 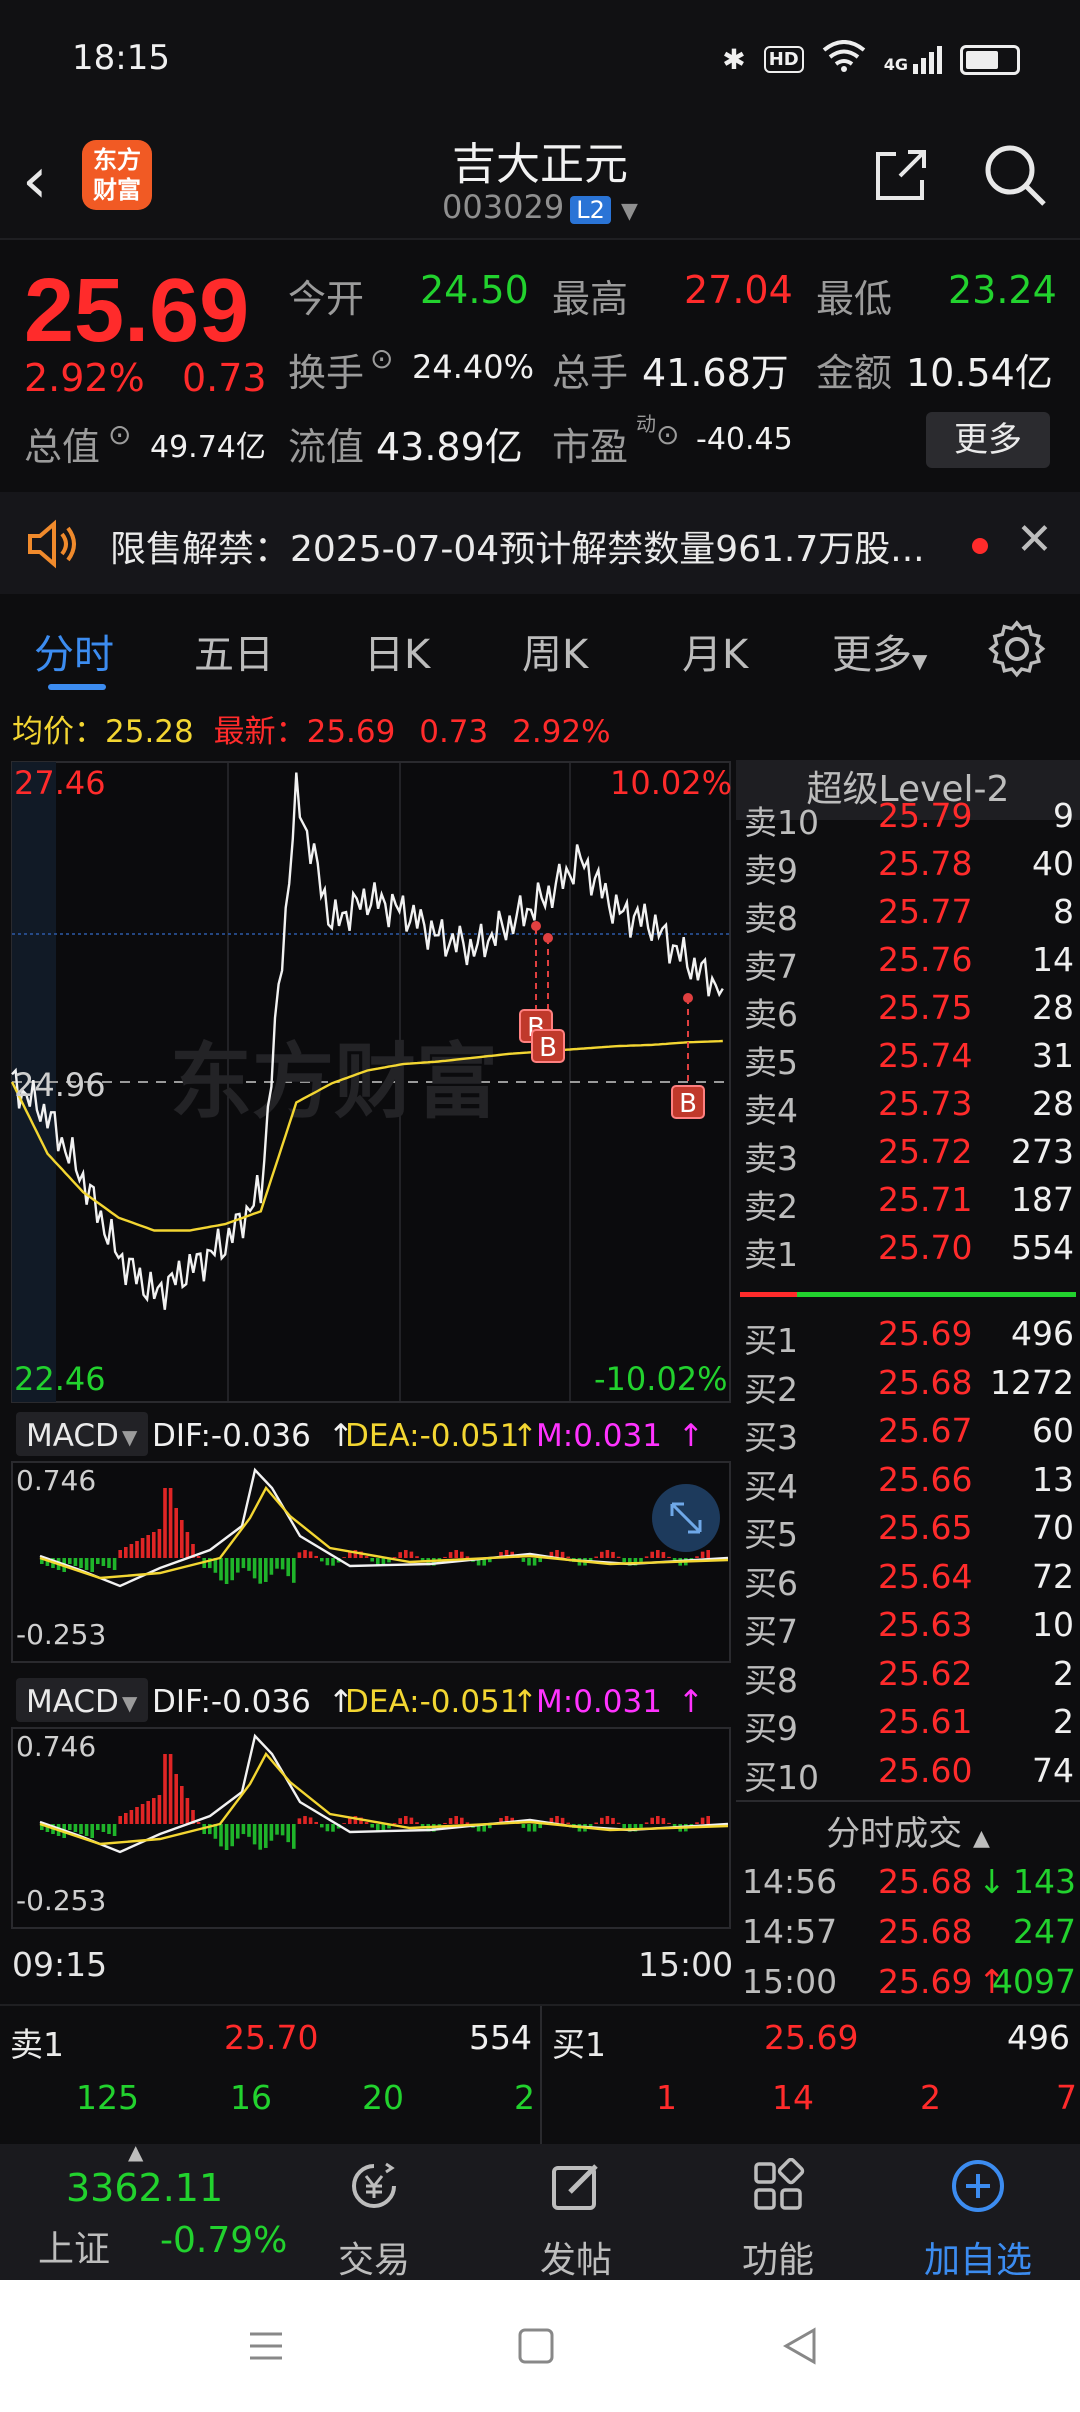 What do you see at coordinates (781, 1777) in the screenshot?
I see `bid-level: 买10` at bounding box center [781, 1777].